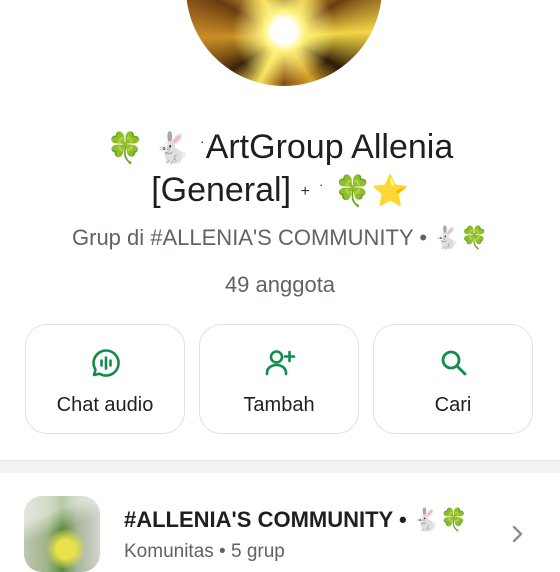 Image resolution: width=560 pixels, height=572 pixels. What do you see at coordinates (322, 192) in the screenshot?
I see `title-mark-2: ˙` at bounding box center [322, 192].